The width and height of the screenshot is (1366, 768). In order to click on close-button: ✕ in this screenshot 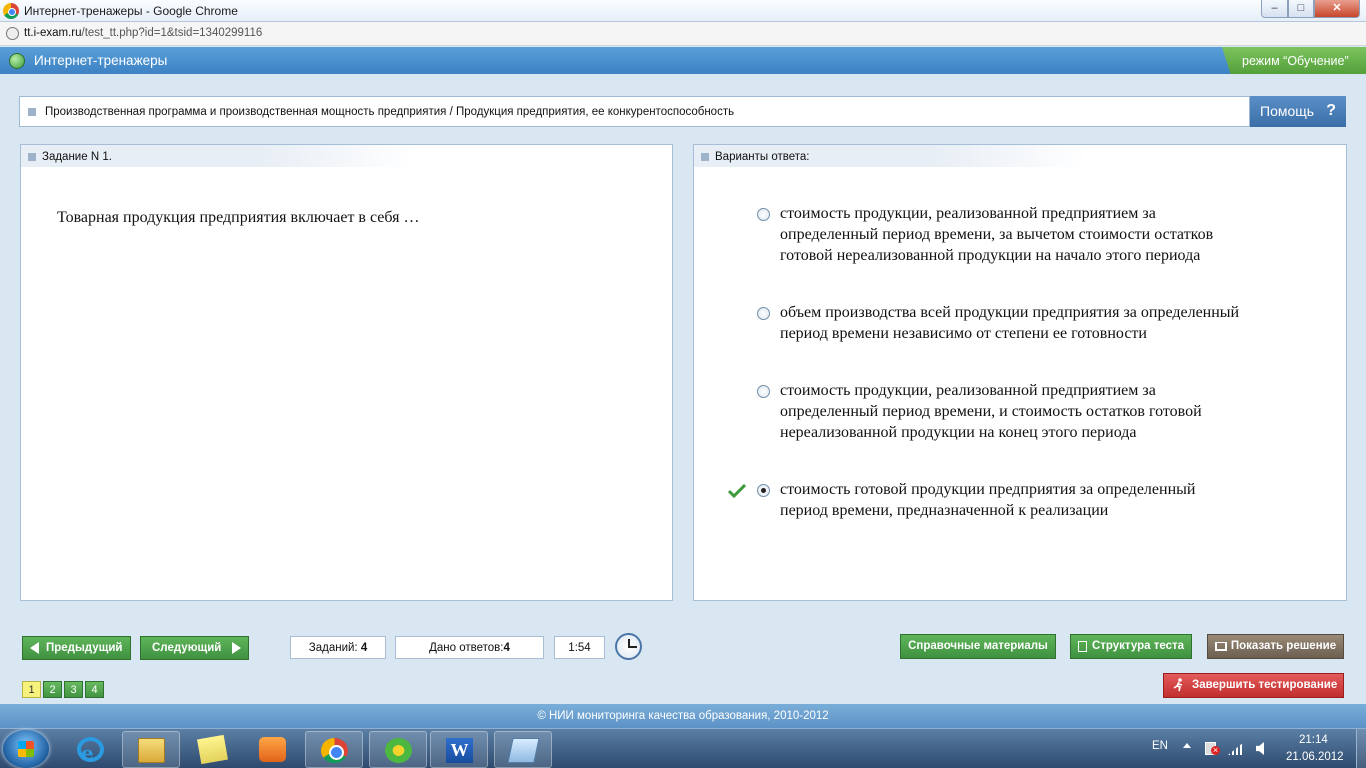, I will do `click(1337, 9)`.